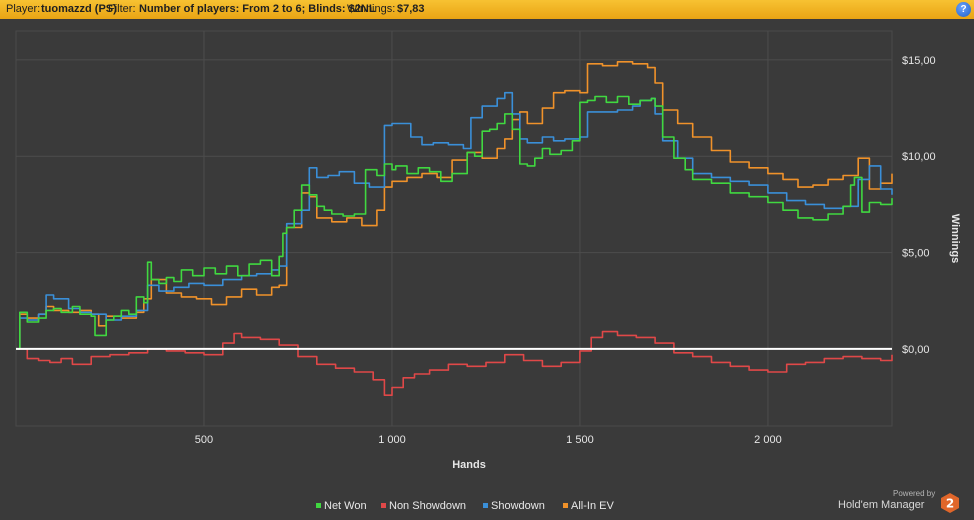 The height and width of the screenshot is (520, 974). What do you see at coordinates (122, 9) in the screenshot?
I see `filter-label: Filter:` at bounding box center [122, 9].